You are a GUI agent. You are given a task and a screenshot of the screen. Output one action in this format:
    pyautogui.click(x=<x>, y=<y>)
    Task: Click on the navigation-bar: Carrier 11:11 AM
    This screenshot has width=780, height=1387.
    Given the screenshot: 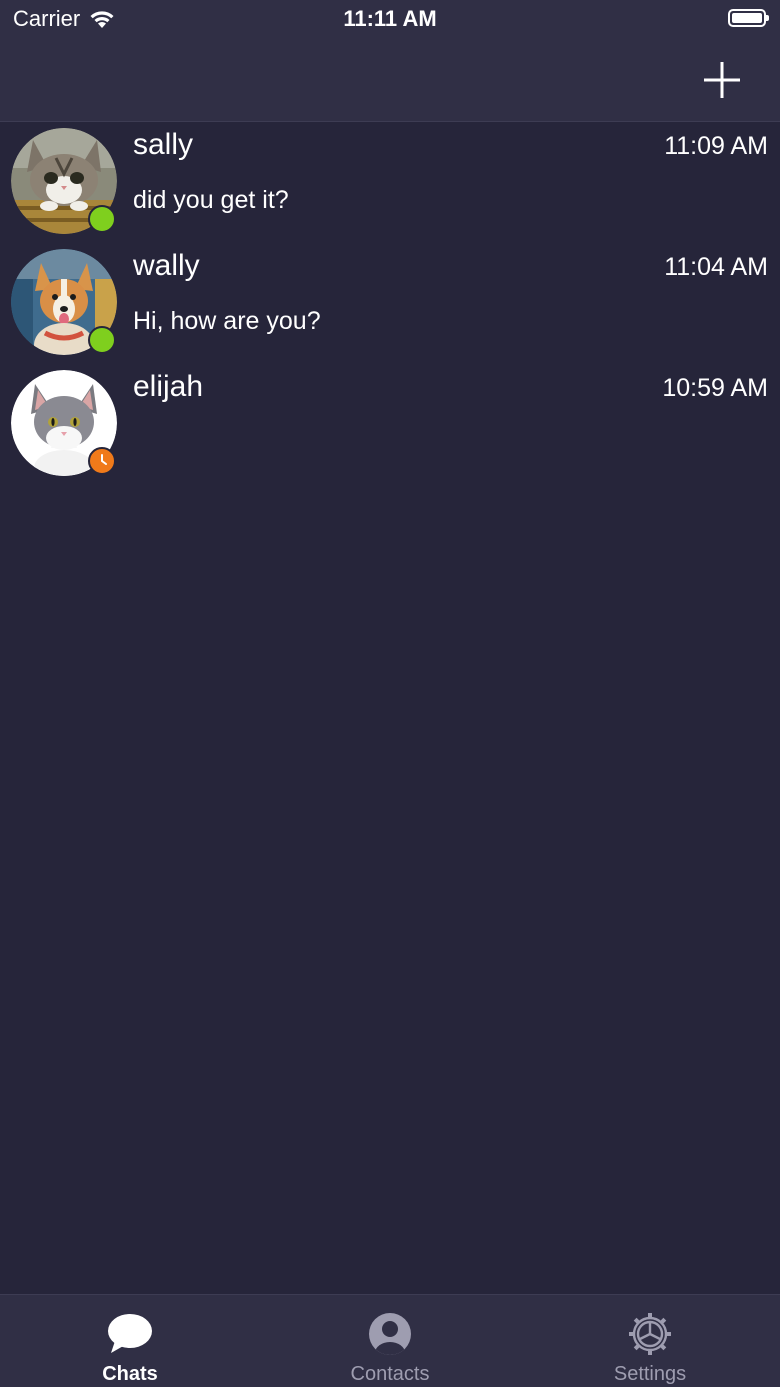 What is the action you would take?
    pyautogui.click(x=390, y=61)
    